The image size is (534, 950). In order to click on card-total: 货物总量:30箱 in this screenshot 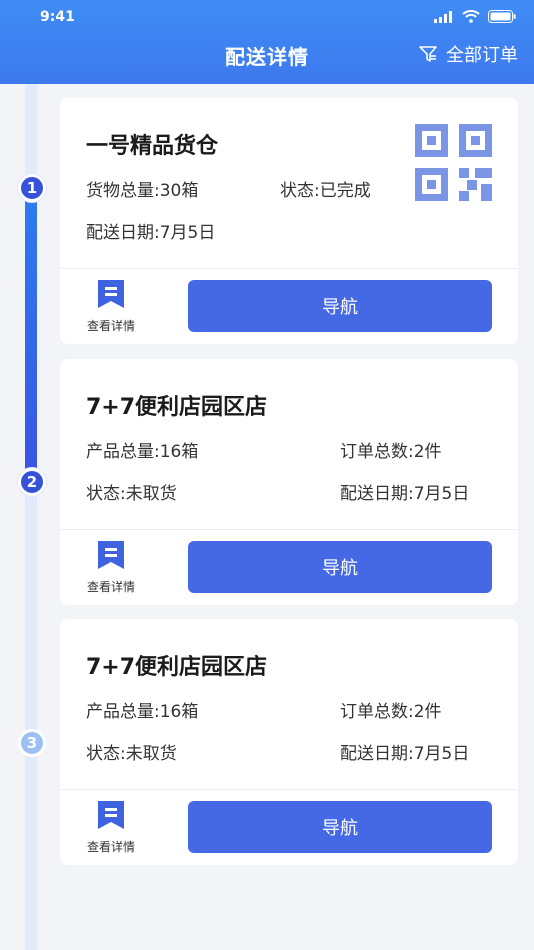, I will do `click(142, 191)`.